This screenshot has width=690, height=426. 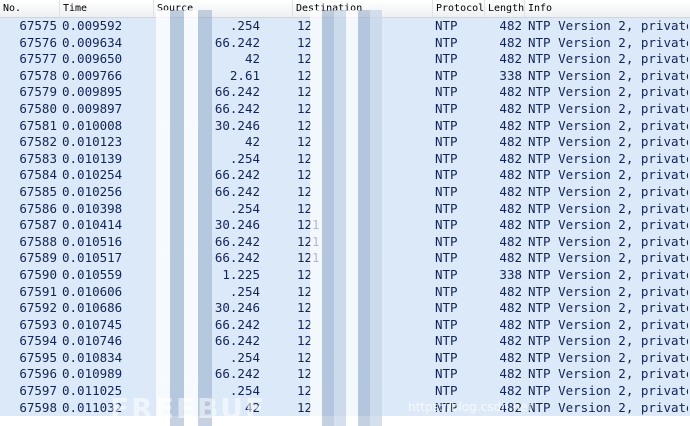 I want to click on column-header-time: Time, so click(x=107, y=8).